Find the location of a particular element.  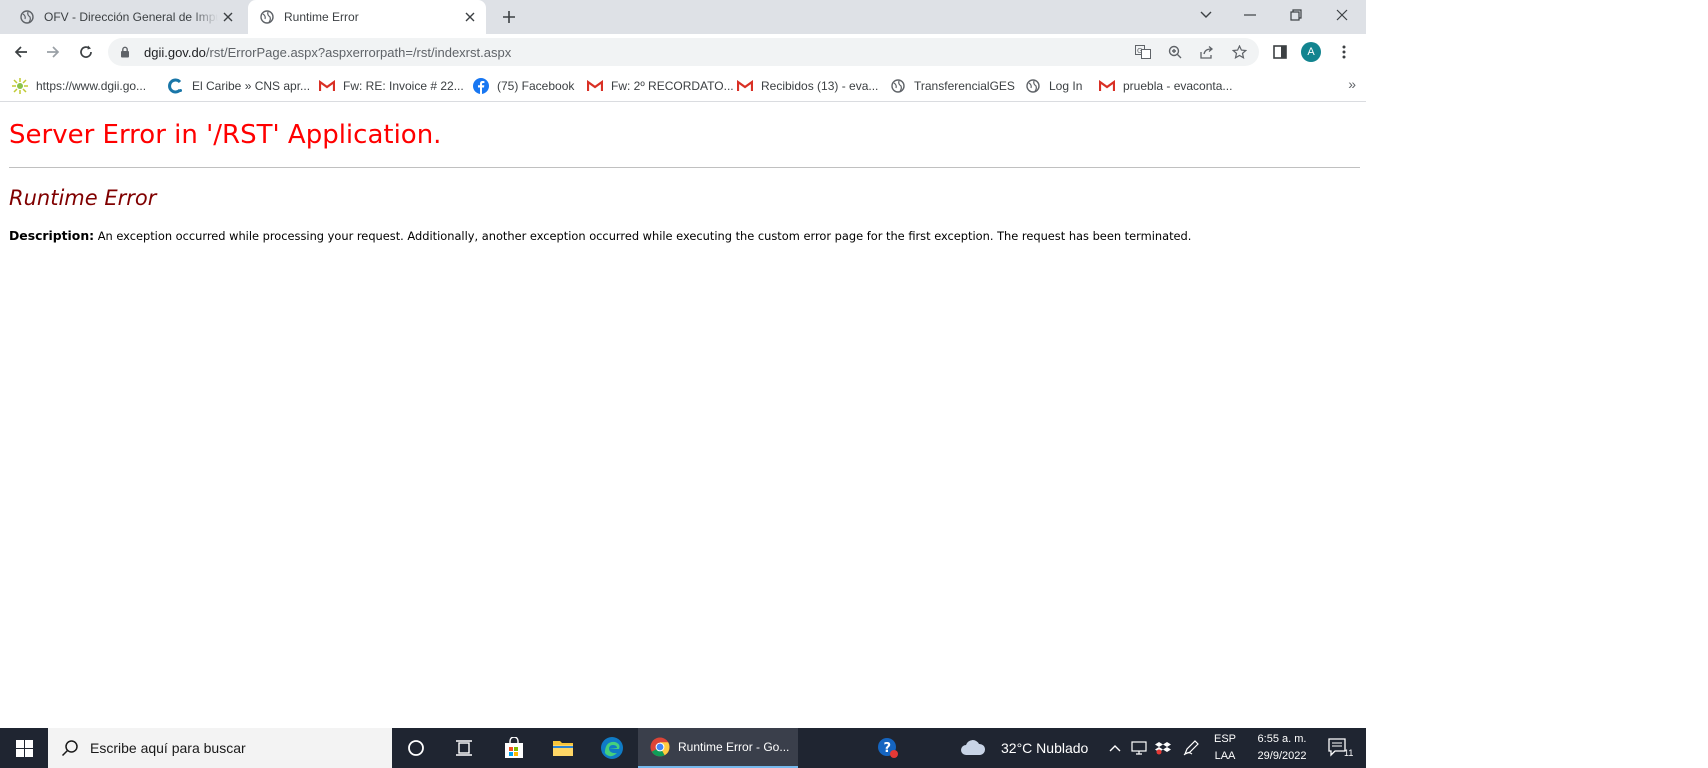

cloud-icon is located at coordinates (973, 748).